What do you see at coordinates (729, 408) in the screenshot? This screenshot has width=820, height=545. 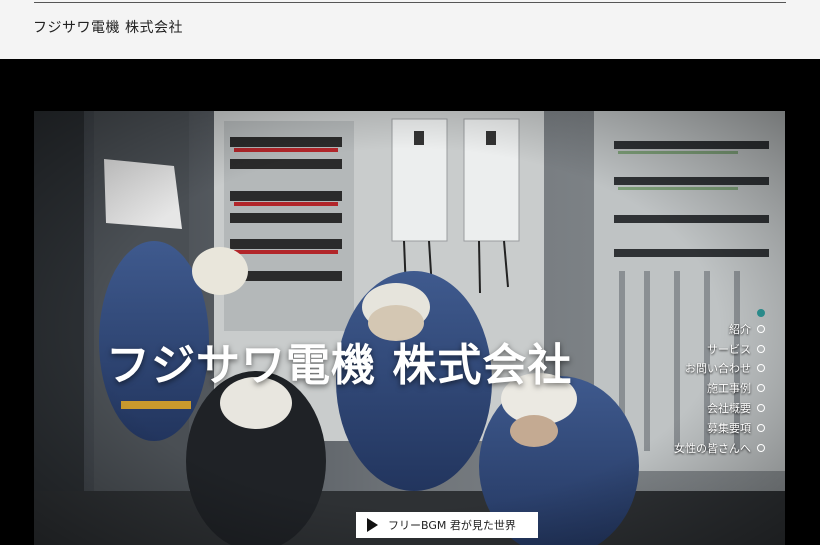 I see `nav-label: 会社概要` at bounding box center [729, 408].